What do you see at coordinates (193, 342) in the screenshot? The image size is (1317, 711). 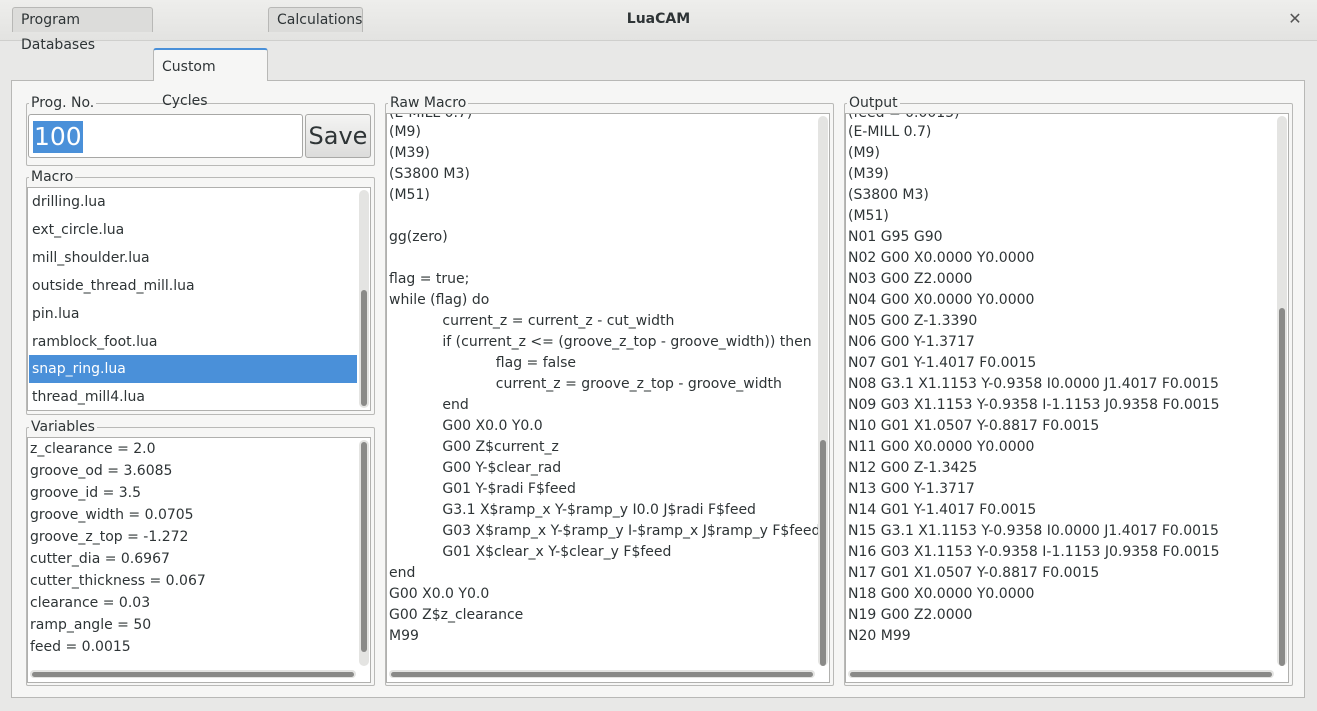 I see `list-item: ramblock_foot.lua` at bounding box center [193, 342].